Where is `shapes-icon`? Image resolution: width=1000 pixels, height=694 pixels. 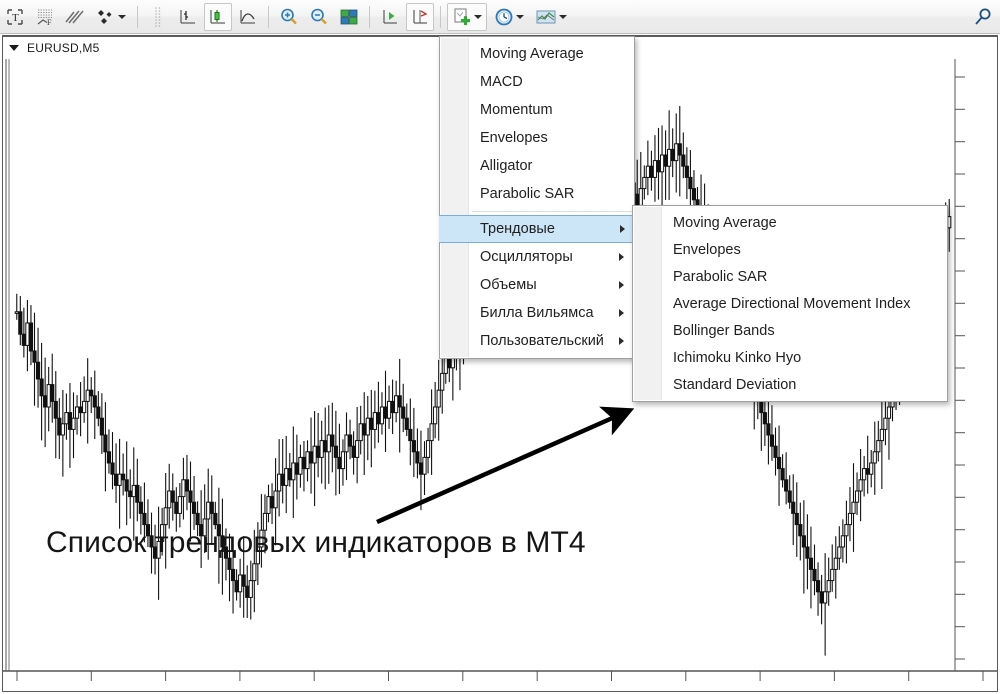
shapes-icon is located at coordinates (105, 16).